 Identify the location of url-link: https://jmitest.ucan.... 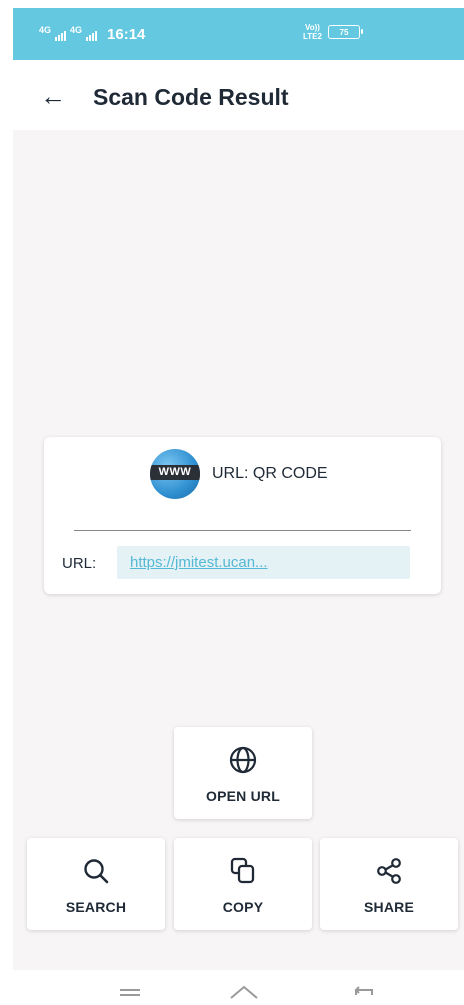
(199, 562).